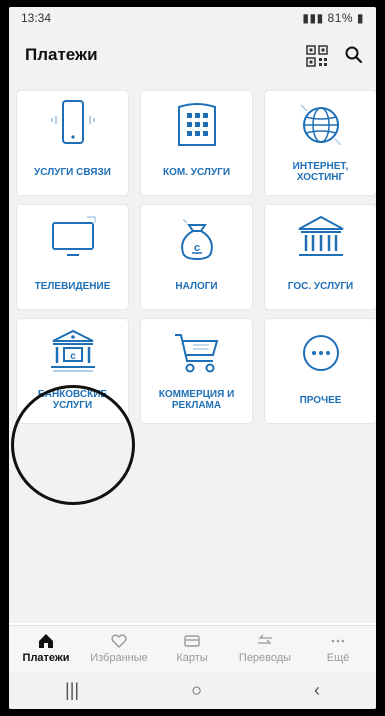 The width and height of the screenshot is (385, 716). Describe the element at coordinates (265, 647) in the screenshot. I see `nav-transfers: Переводы` at that location.